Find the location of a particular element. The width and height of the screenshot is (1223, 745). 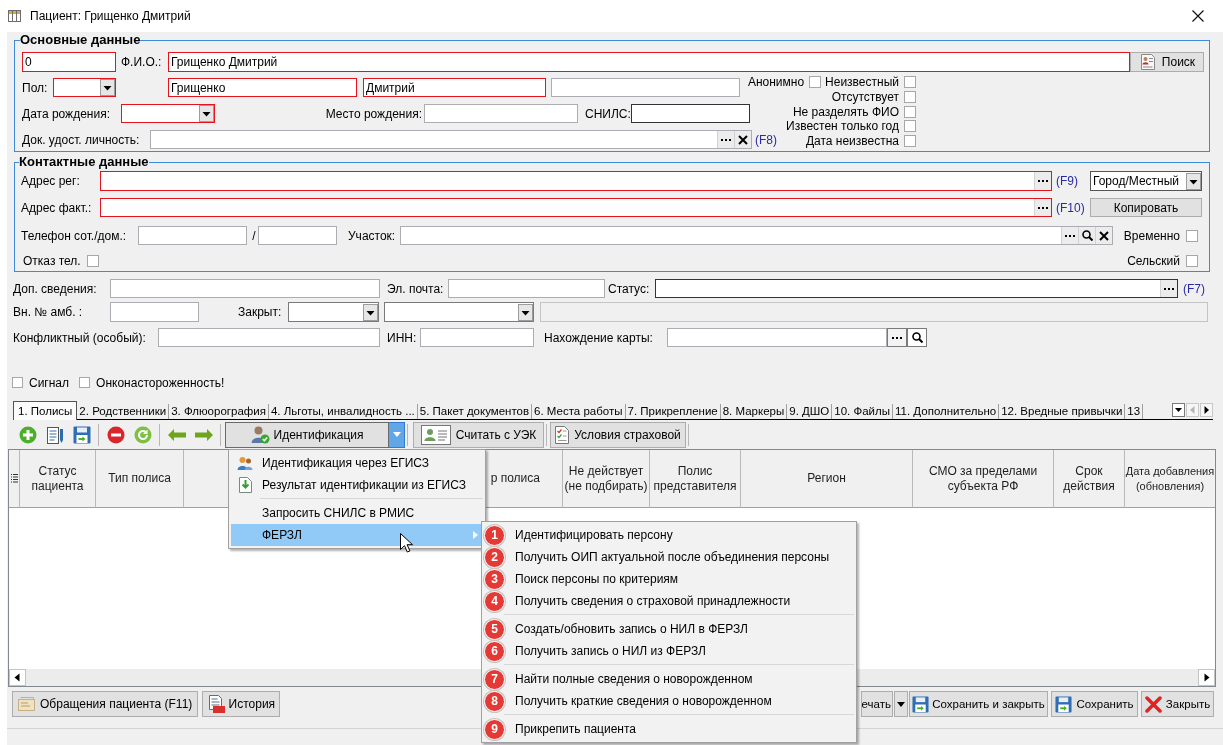

tab: 8. Маркеры is located at coordinates (754, 411).